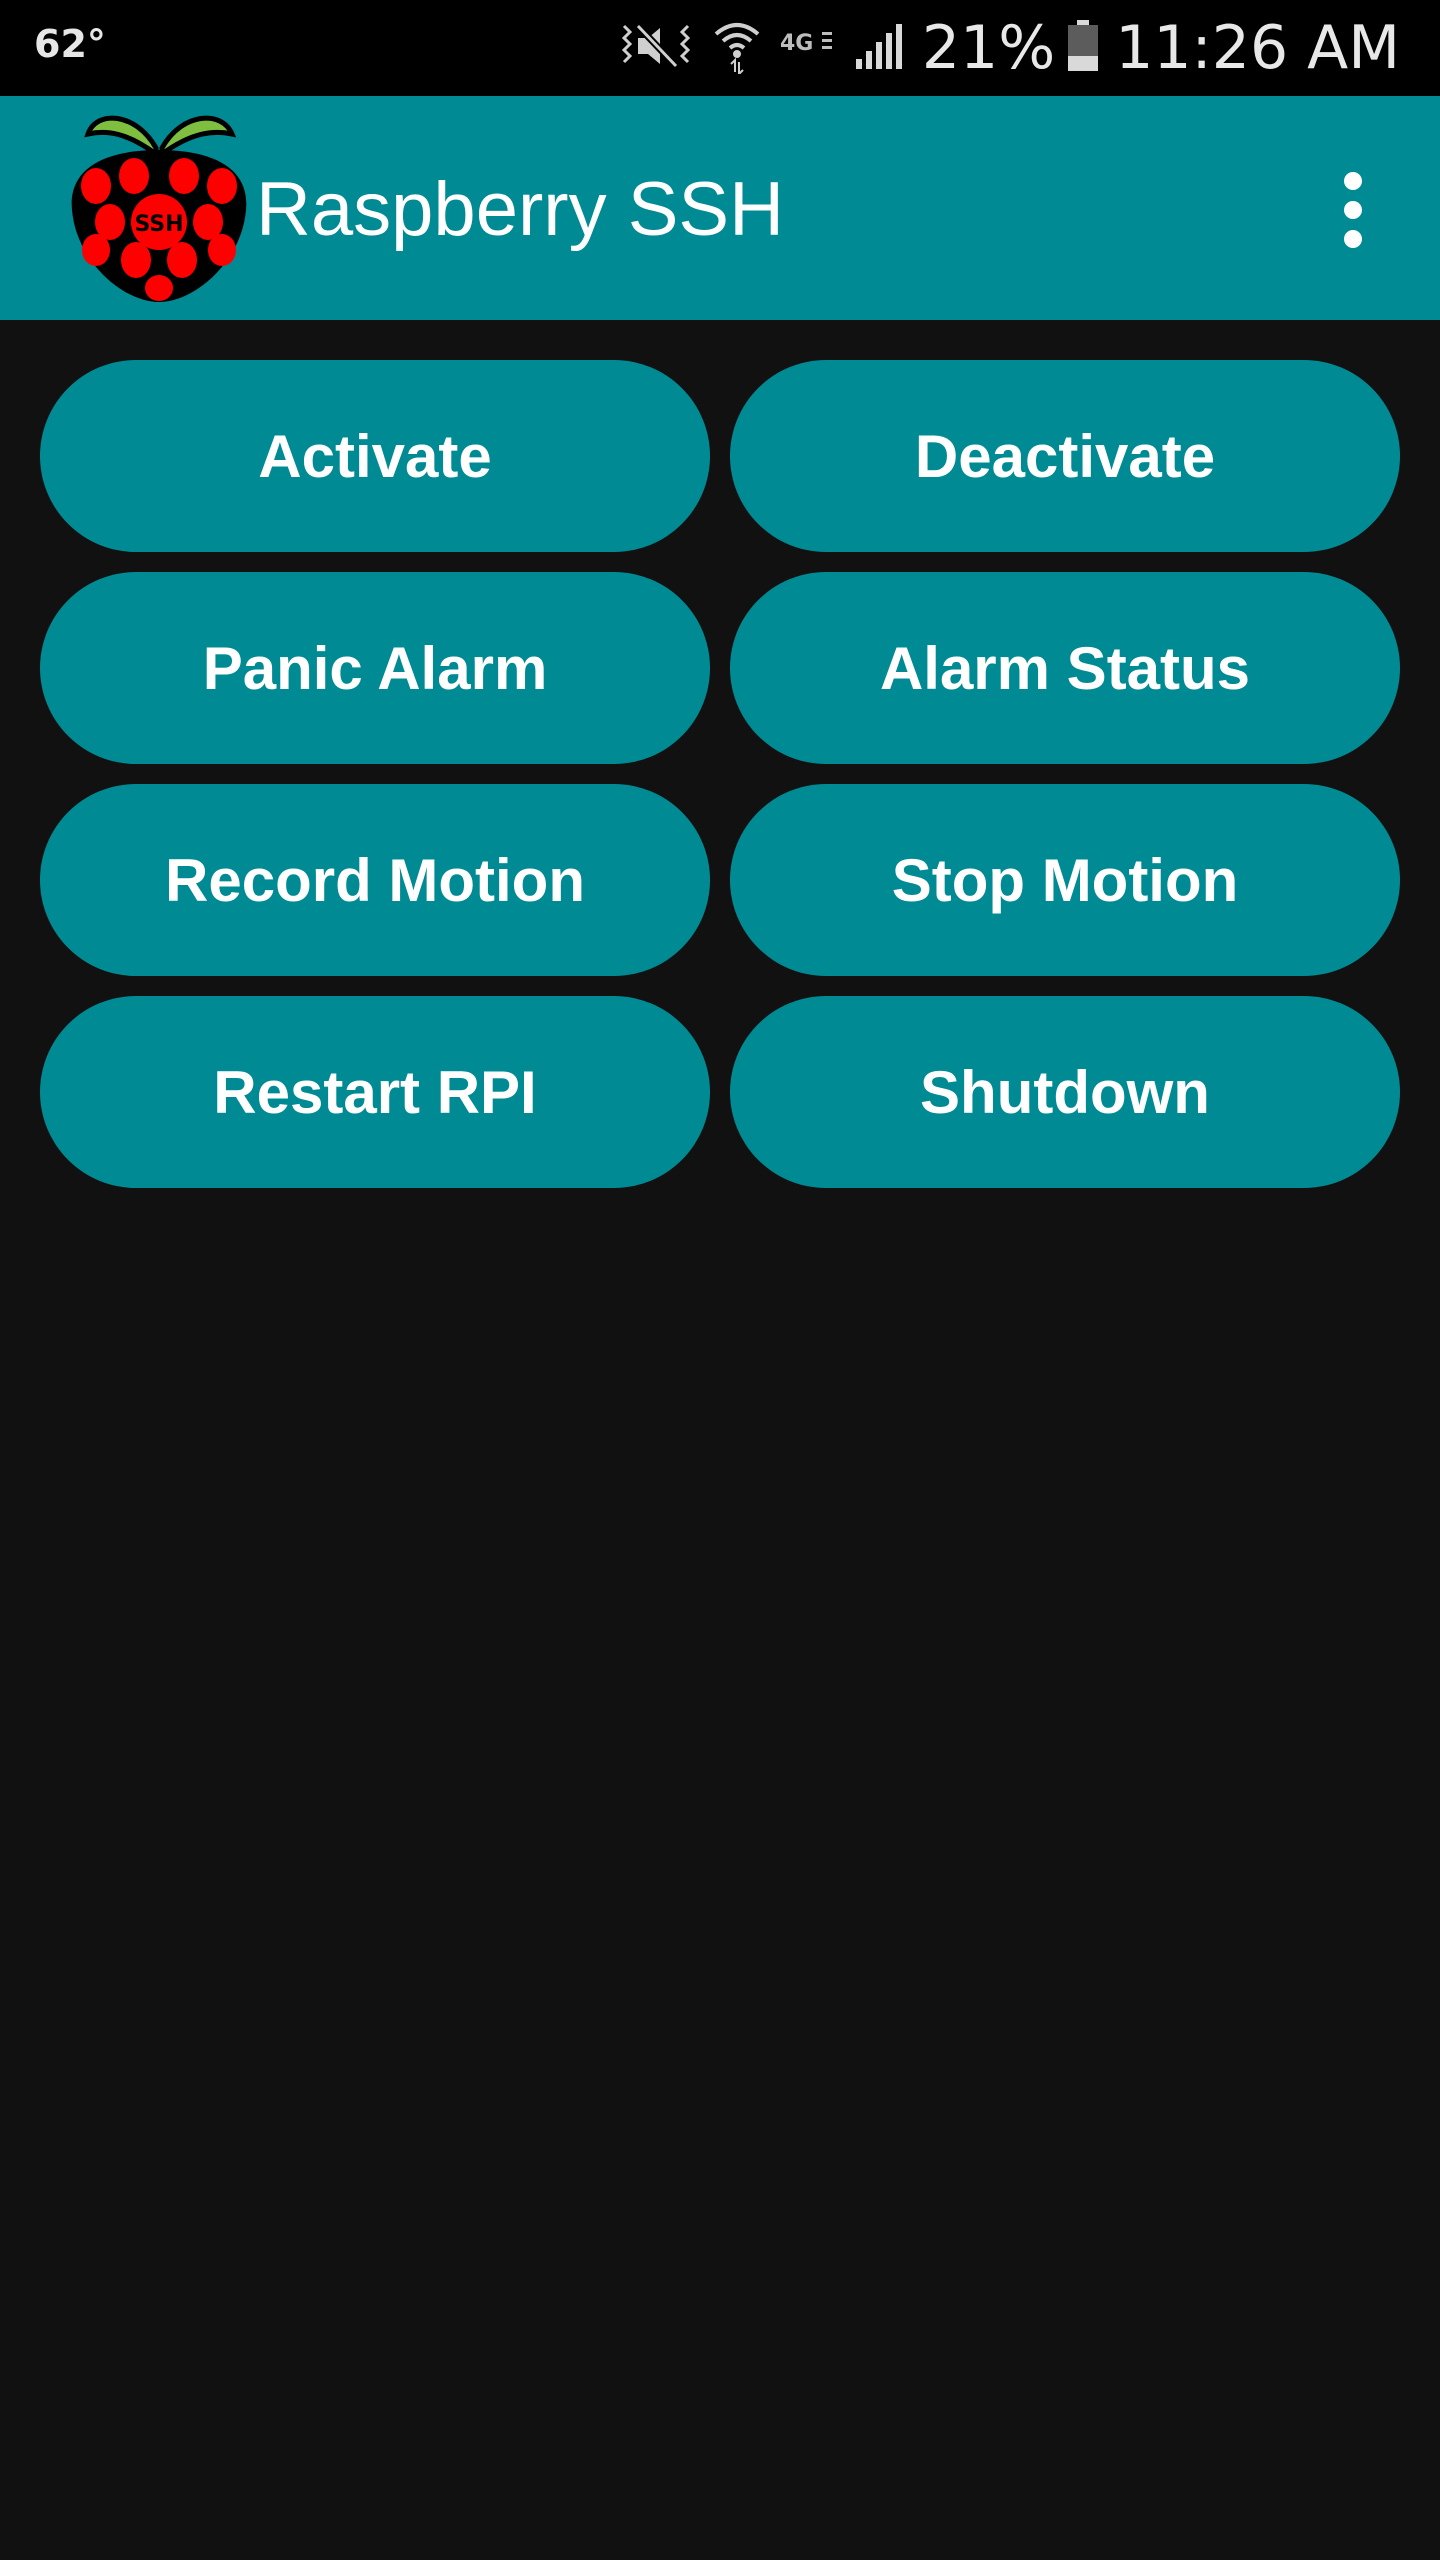 This screenshot has width=1440, height=2560. What do you see at coordinates (1352, 210) in the screenshot?
I see `overflow-menu-icon` at bounding box center [1352, 210].